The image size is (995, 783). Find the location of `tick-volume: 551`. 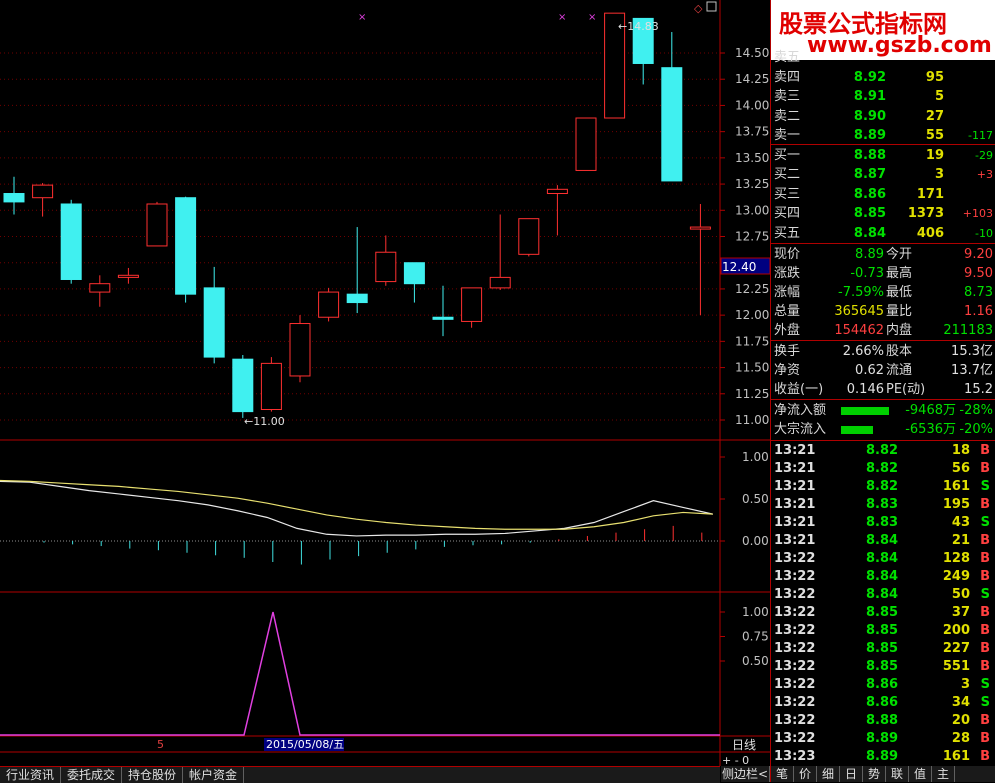

tick-volume: 551 is located at coordinates (956, 666).